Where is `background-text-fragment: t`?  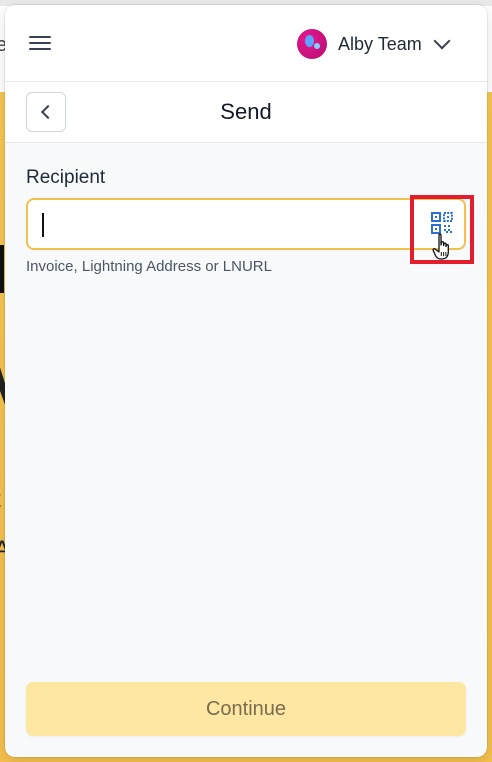 background-text-fragment: t is located at coordinates (0, 500).